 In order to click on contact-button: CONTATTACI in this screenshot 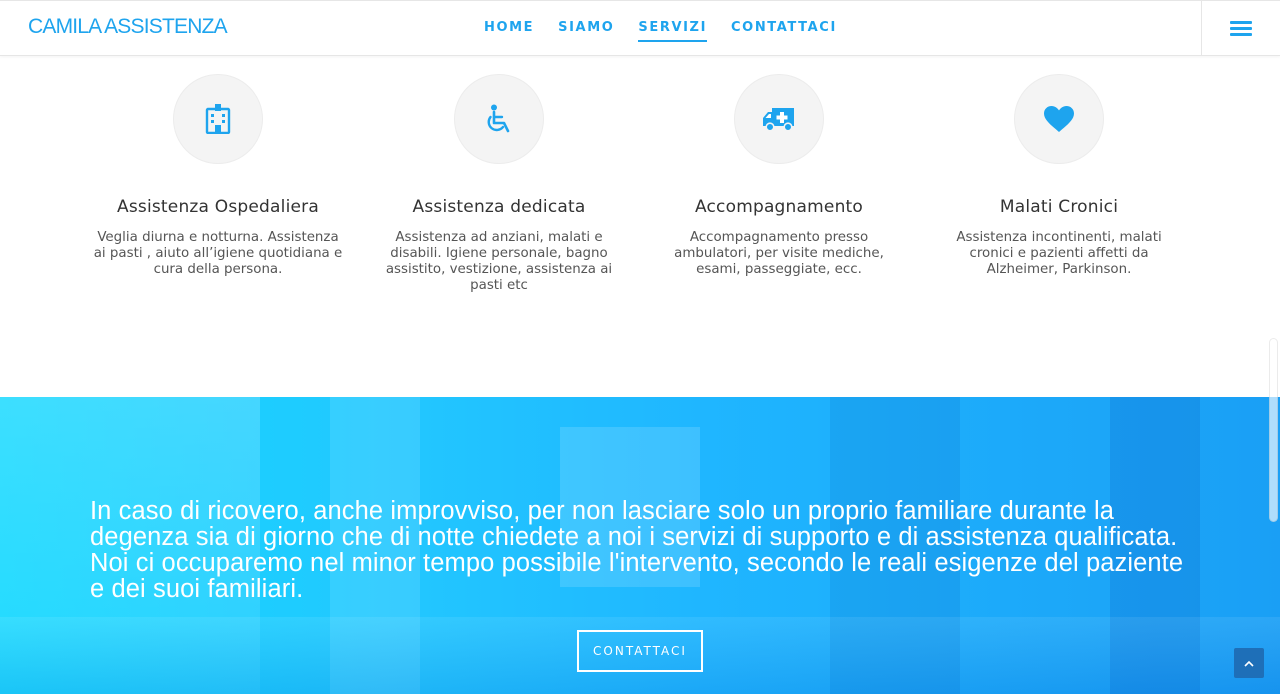, I will do `click(640, 651)`.